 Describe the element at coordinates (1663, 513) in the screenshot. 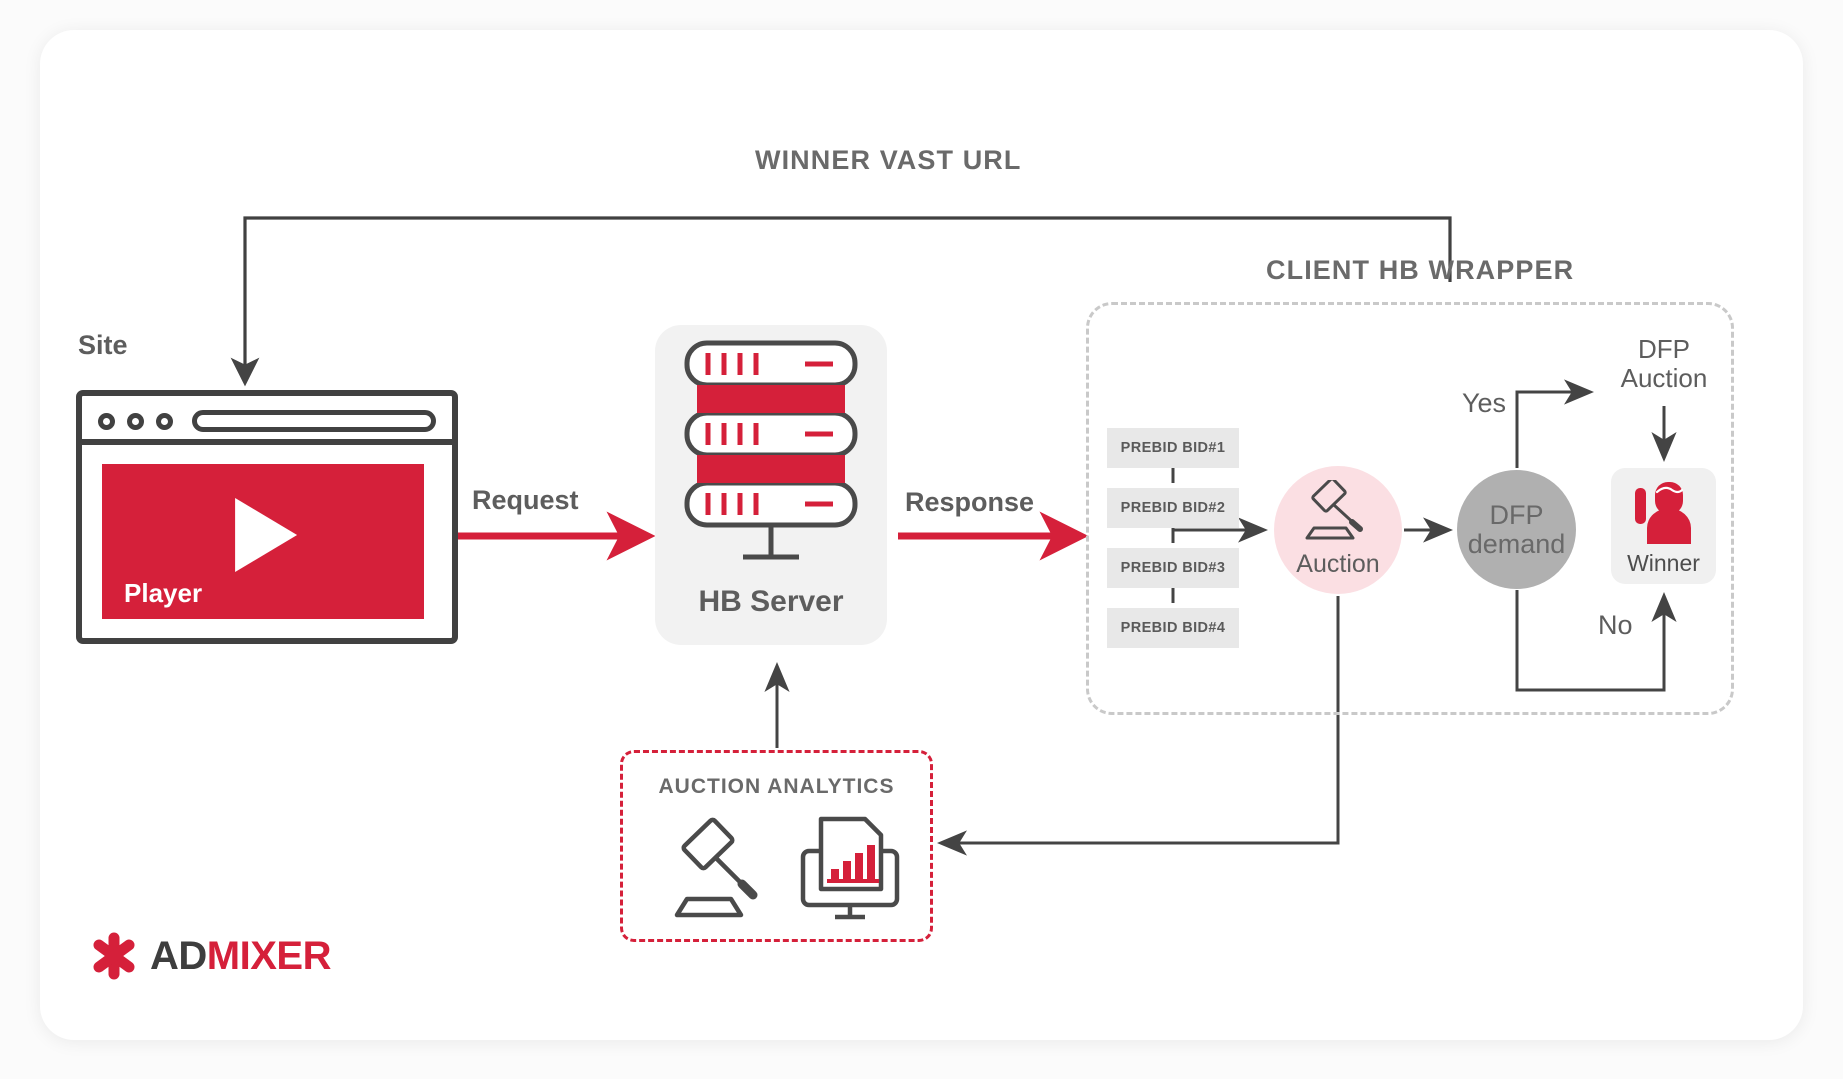

I see `person-winner-icon` at that location.